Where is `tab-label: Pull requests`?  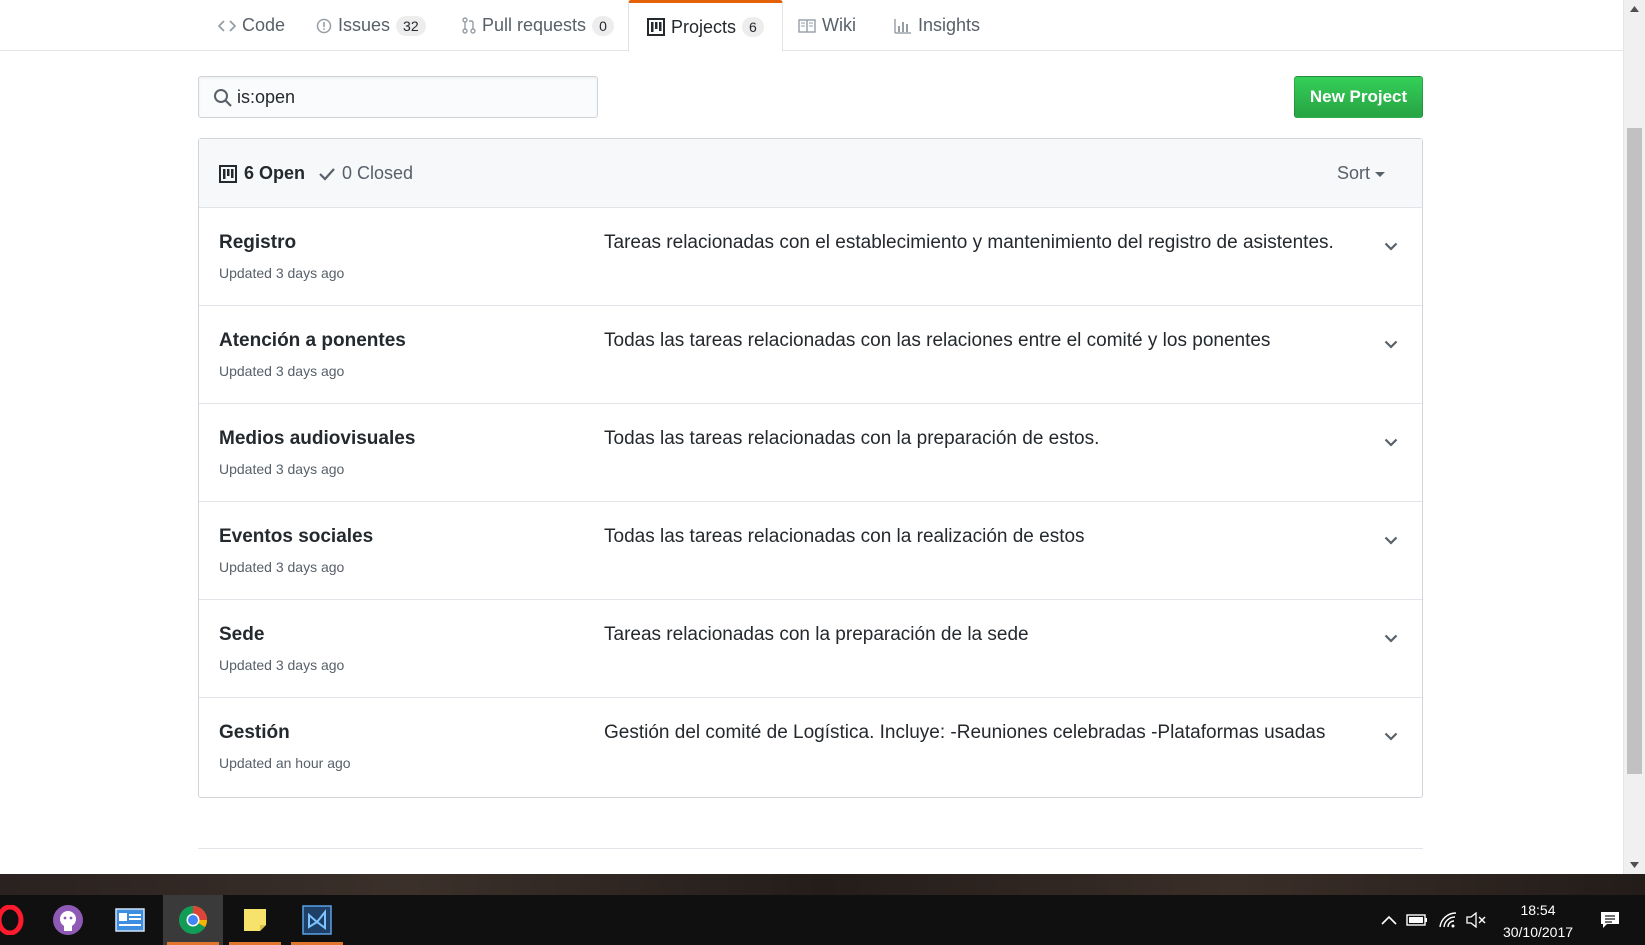
tab-label: Pull requests is located at coordinates (534, 25).